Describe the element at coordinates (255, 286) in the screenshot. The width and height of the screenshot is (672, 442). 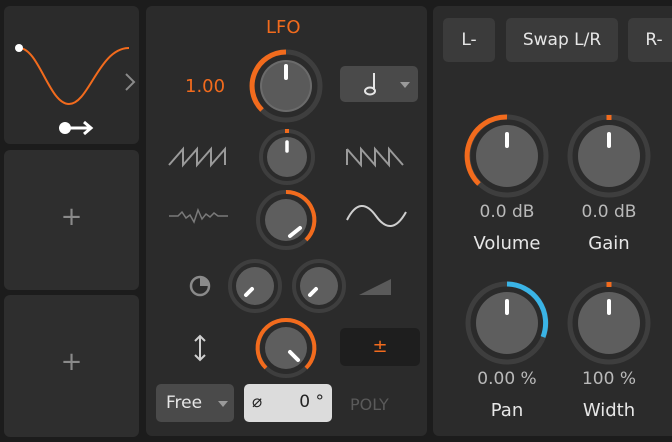
I see `delay-knob` at that location.